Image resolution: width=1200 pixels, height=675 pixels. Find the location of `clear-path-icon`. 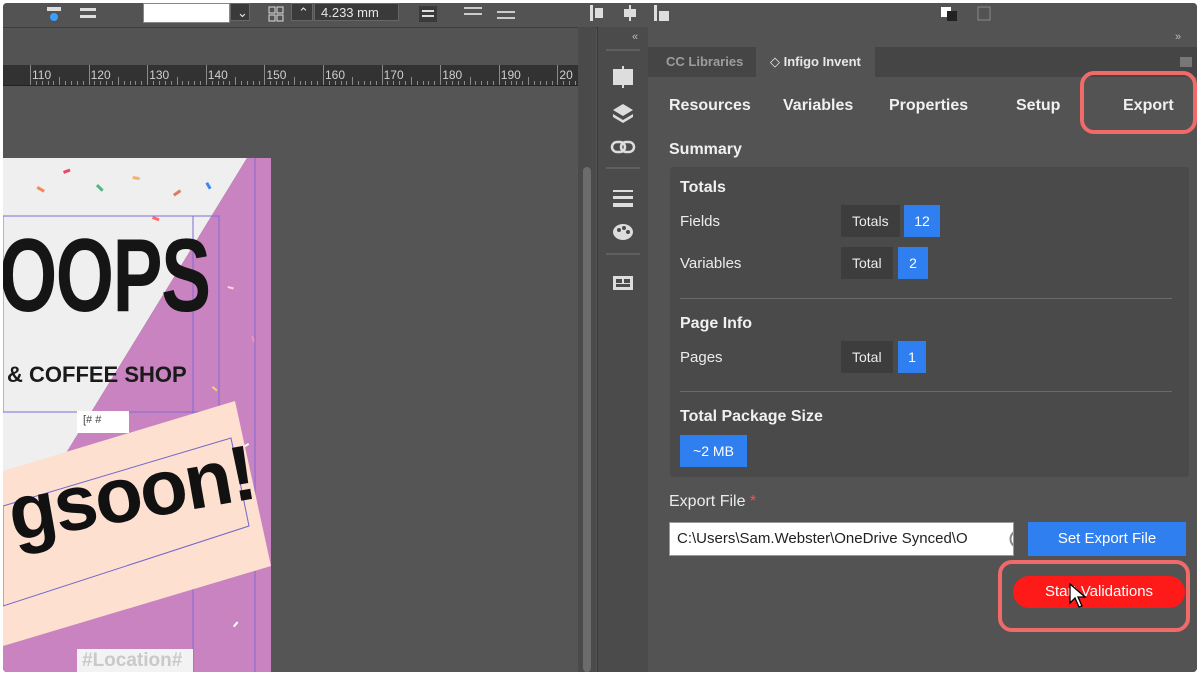

clear-path-icon is located at coordinates (1011, 539).